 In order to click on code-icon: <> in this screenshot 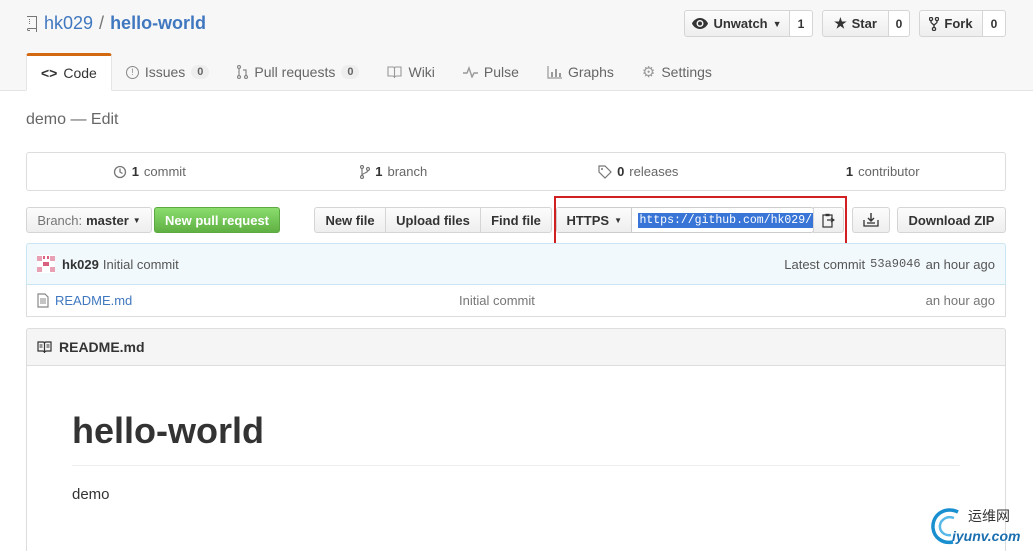, I will do `click(49, 73)`.